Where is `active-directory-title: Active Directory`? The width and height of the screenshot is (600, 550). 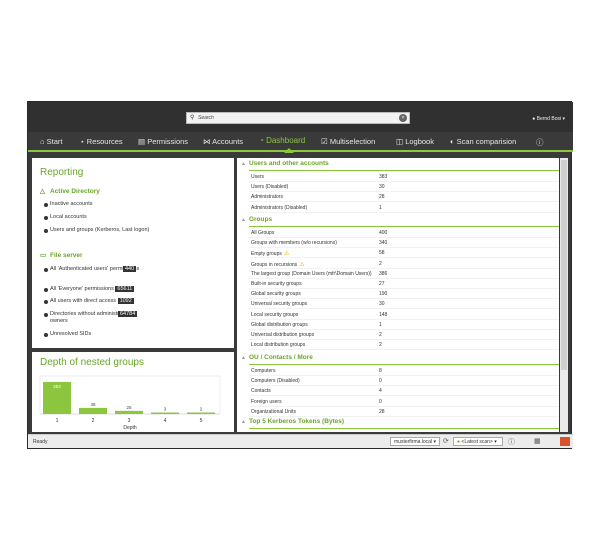
active-directory-title: Active Directory is located at coordinates (75, 191).